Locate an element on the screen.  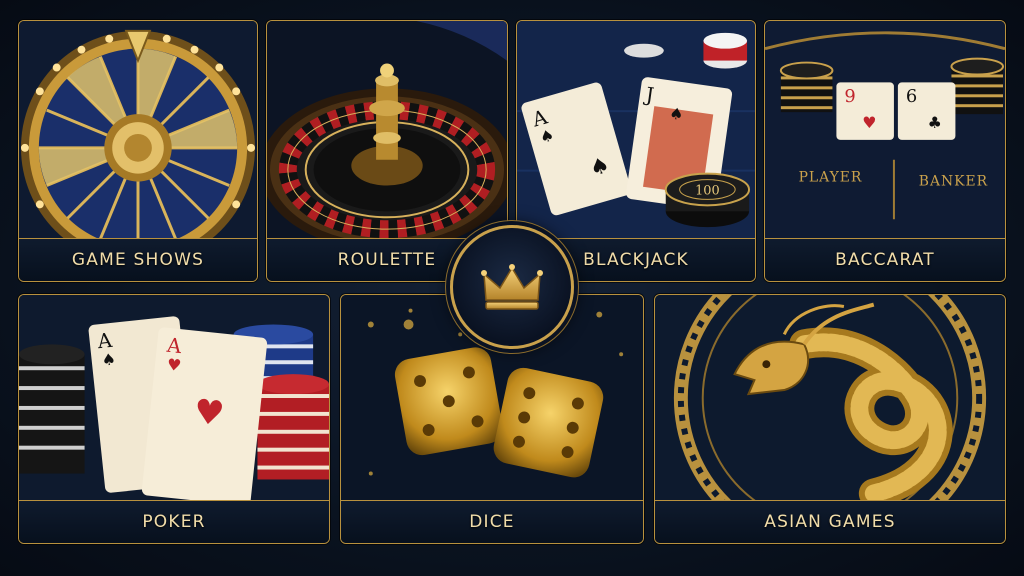
poker-cards-icon: A ♠ A ♥ ♥ is located at coordinates (174, 398).